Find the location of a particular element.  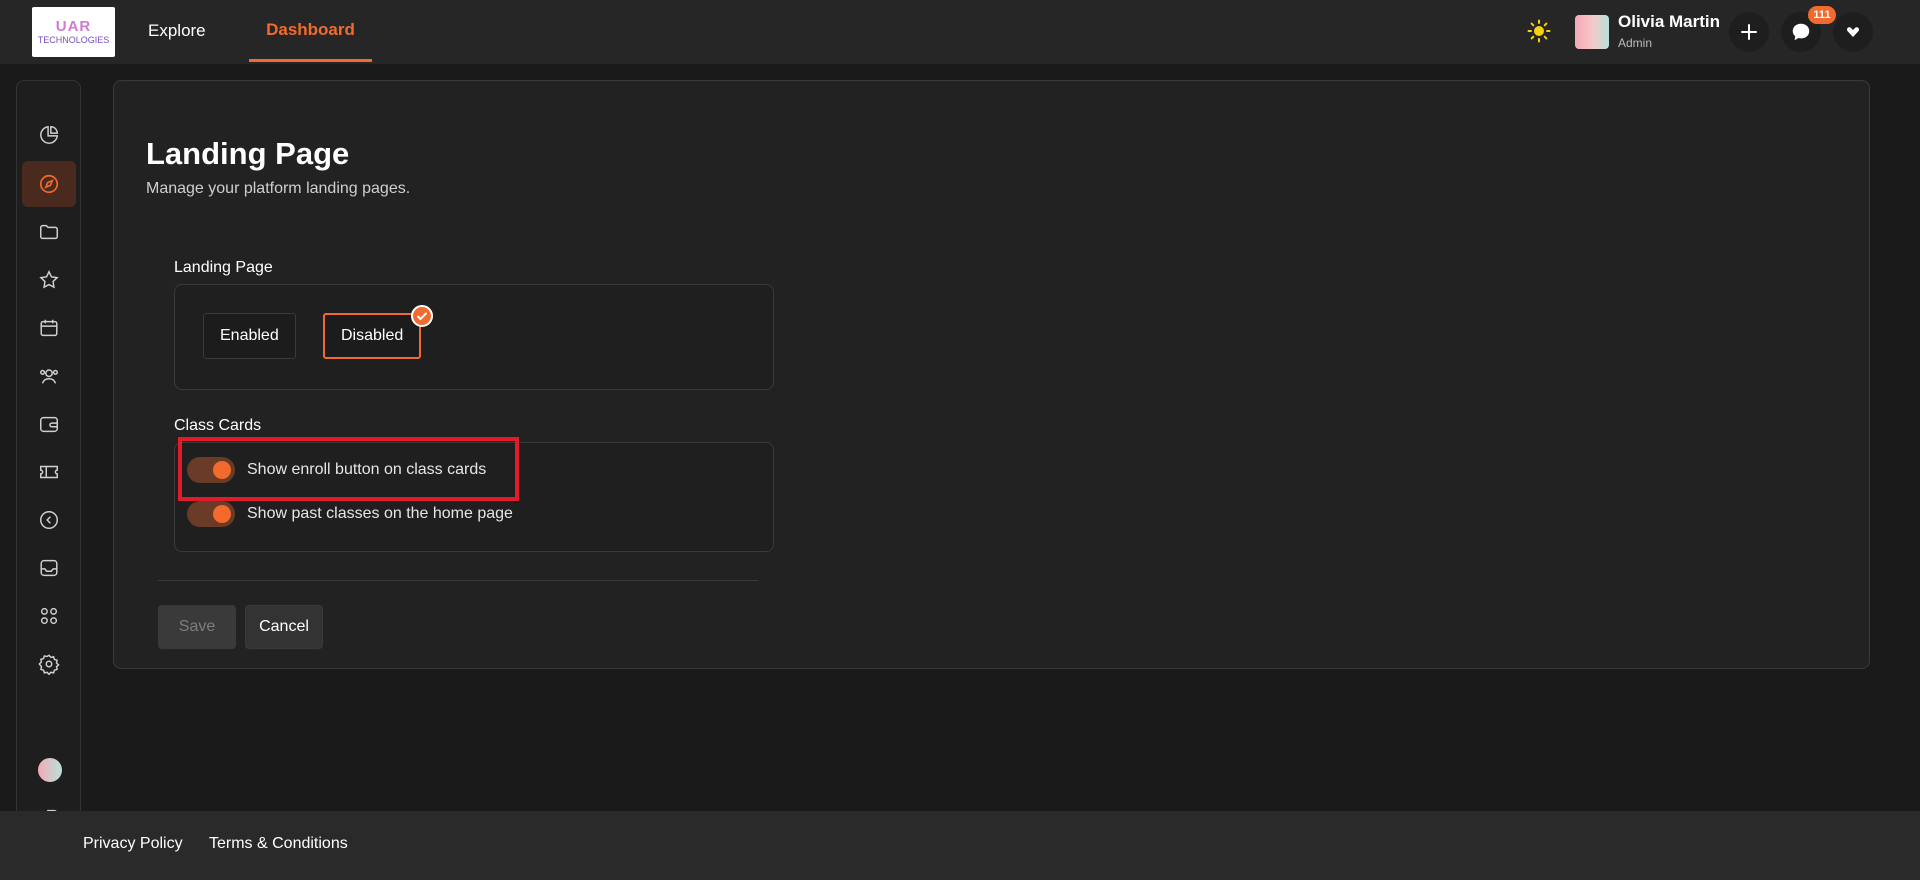

sidebar-item-users is located at coordinates (49, 376).